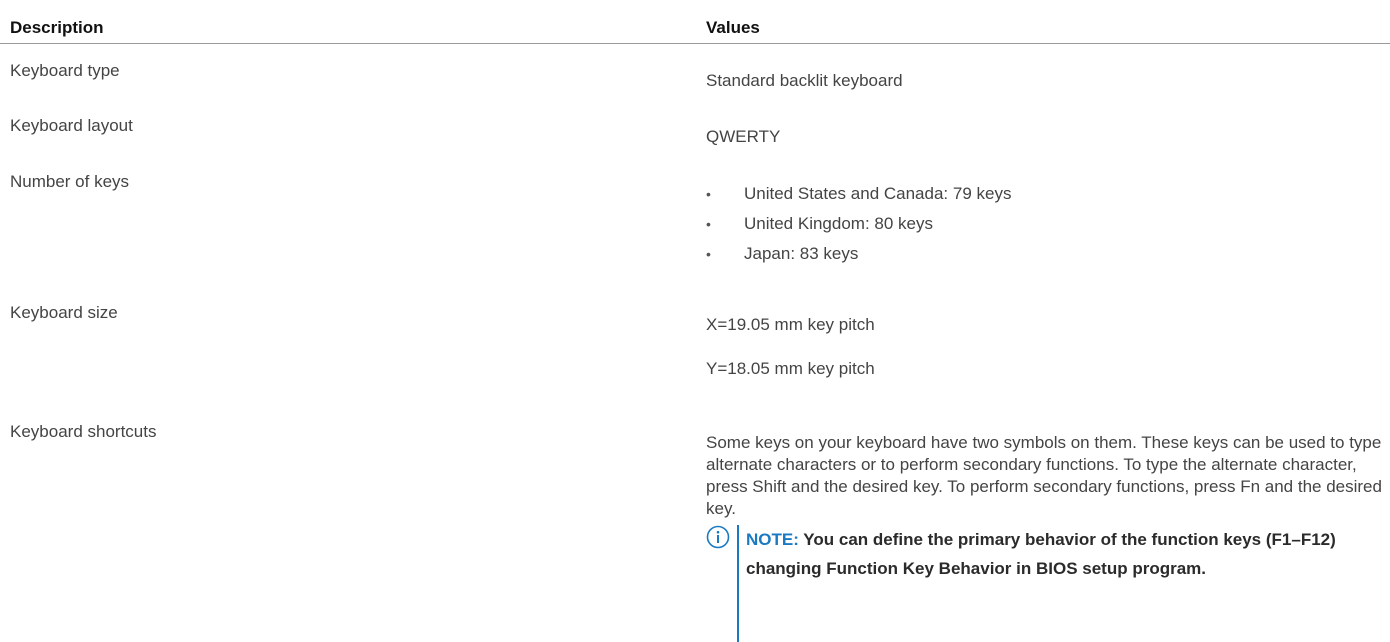  I want to click on value-keyboard-size-x: X=19.05 mm key pitch, so click(790, 324).